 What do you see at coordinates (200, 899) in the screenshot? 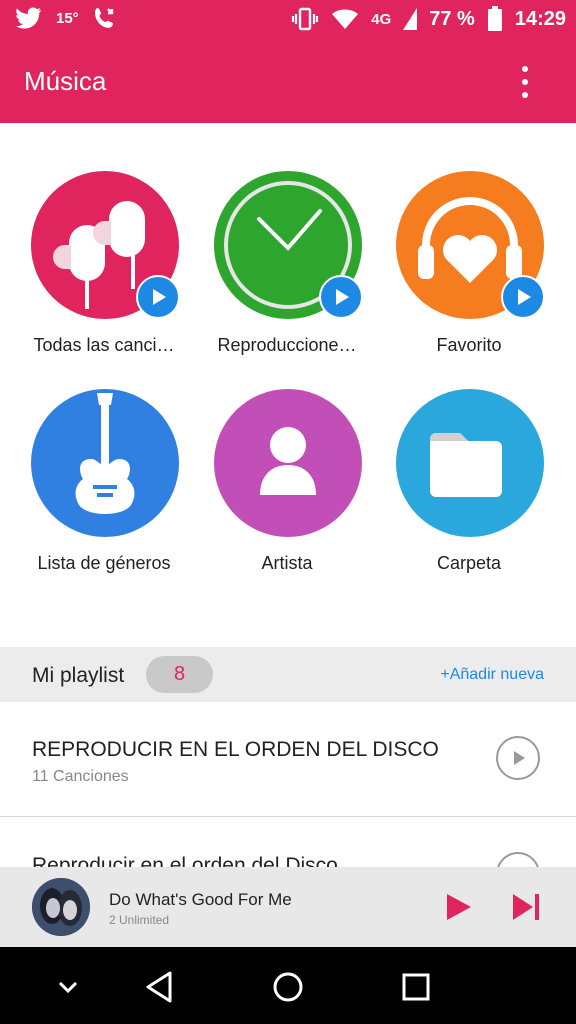
I see `now-playing-title: Do What's Good For Me` at bounding box center [200, 899].